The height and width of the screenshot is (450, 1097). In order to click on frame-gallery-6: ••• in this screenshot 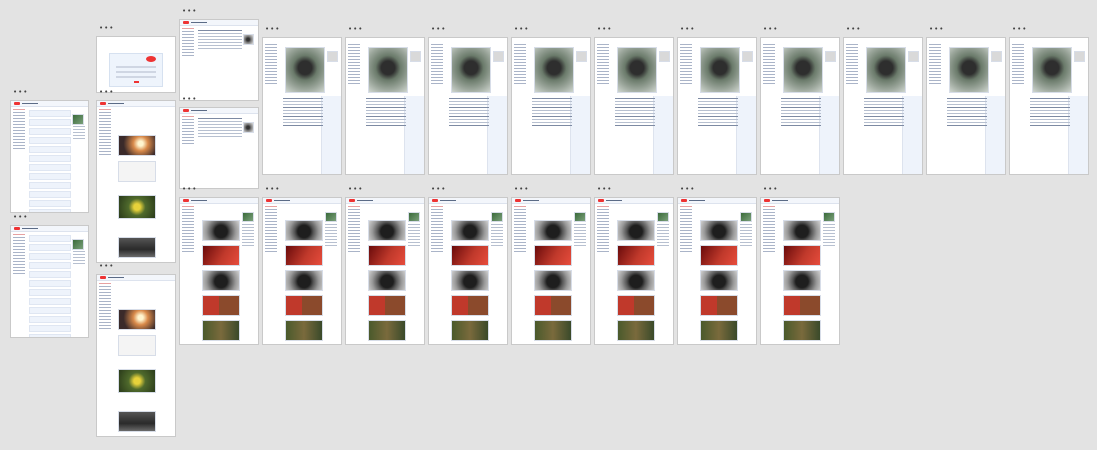, I will do `click(634, 265)`.